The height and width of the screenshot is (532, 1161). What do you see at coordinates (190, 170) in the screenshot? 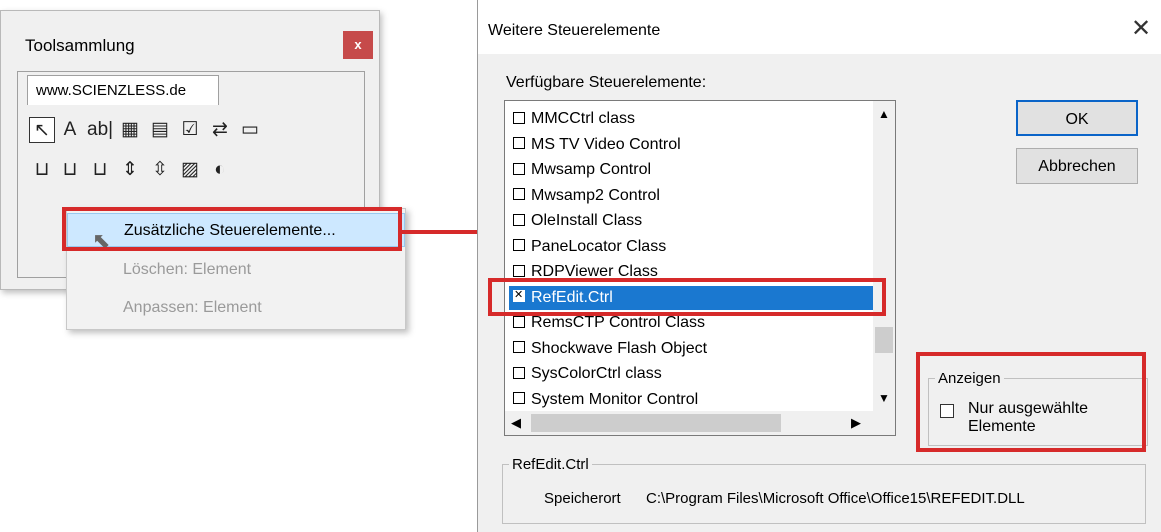
I see `image-tool-icon: ▨` at bounding box center [190, 170].